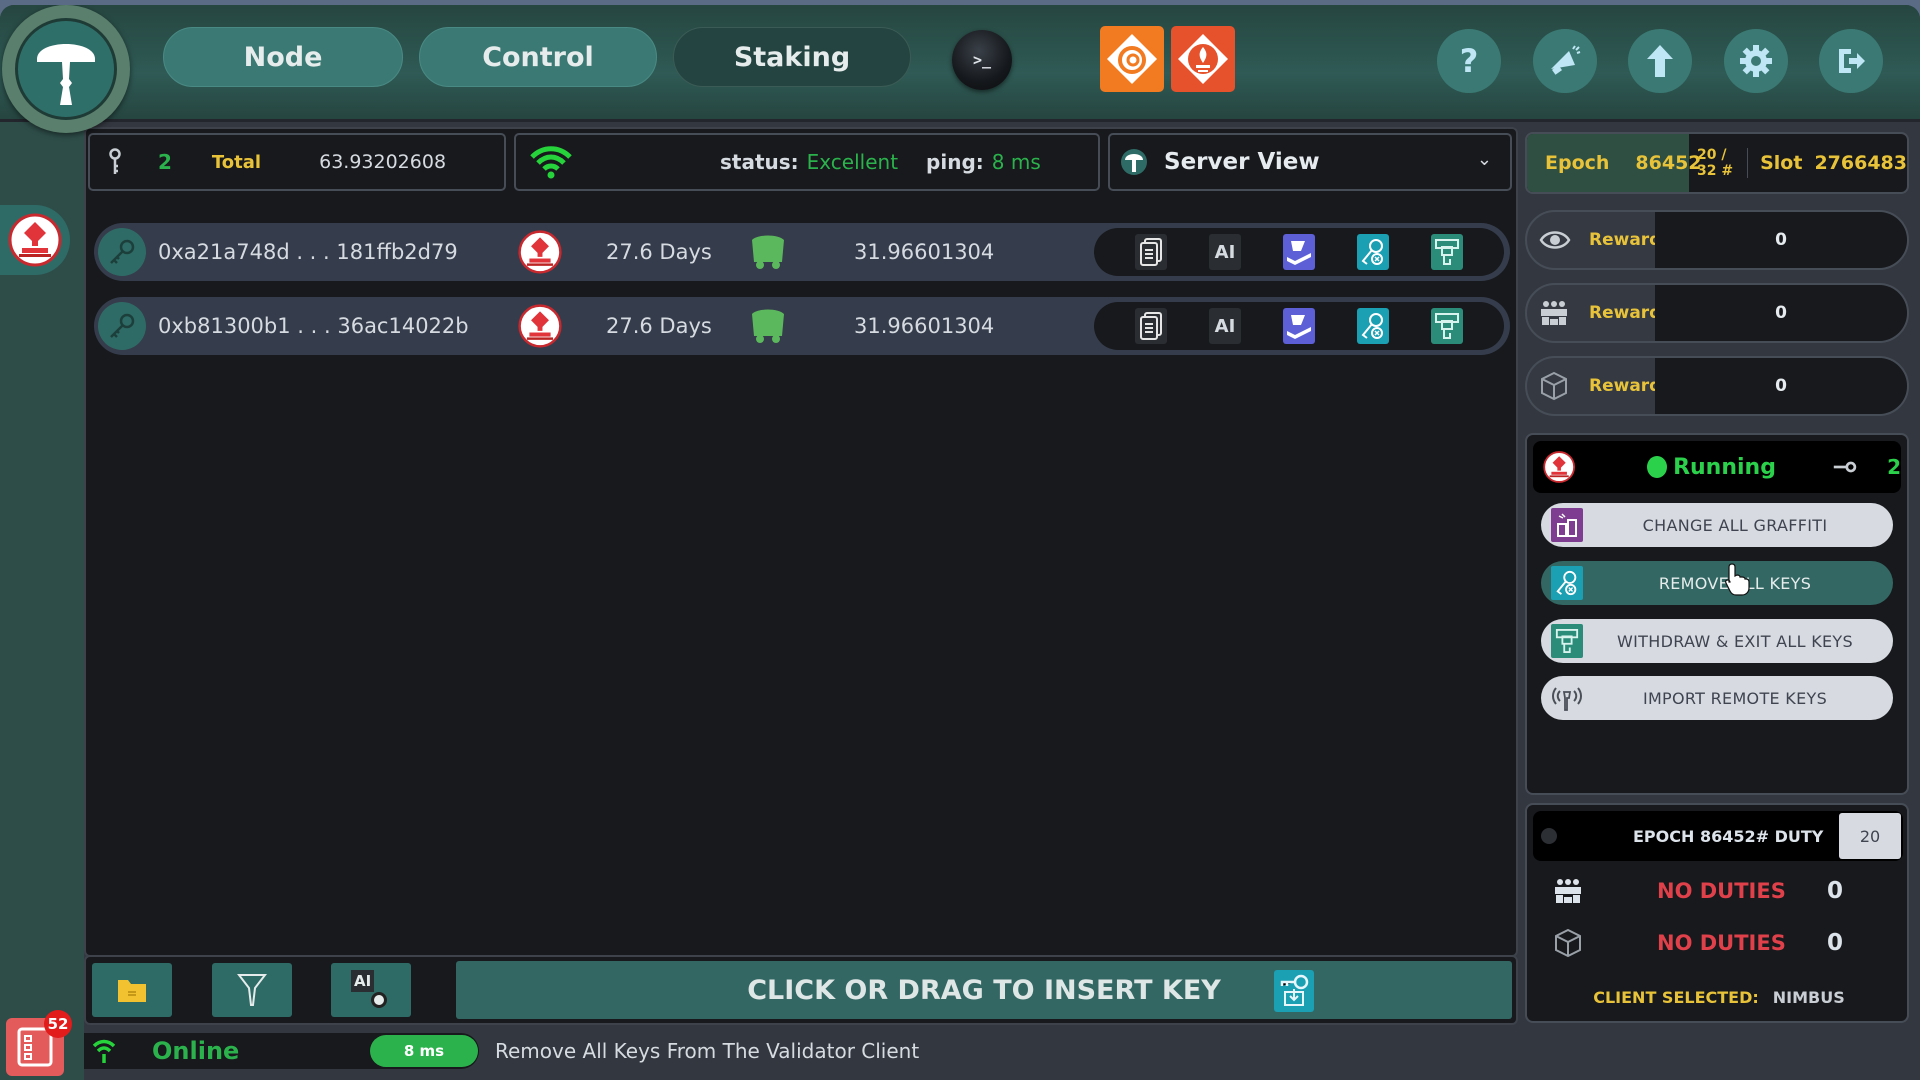 The image size is (1920, 1080). What do you see at coordinates (383, 162) in the screenshot?
I see `total-value: 63.93202608` at bounding box center [383, 162].